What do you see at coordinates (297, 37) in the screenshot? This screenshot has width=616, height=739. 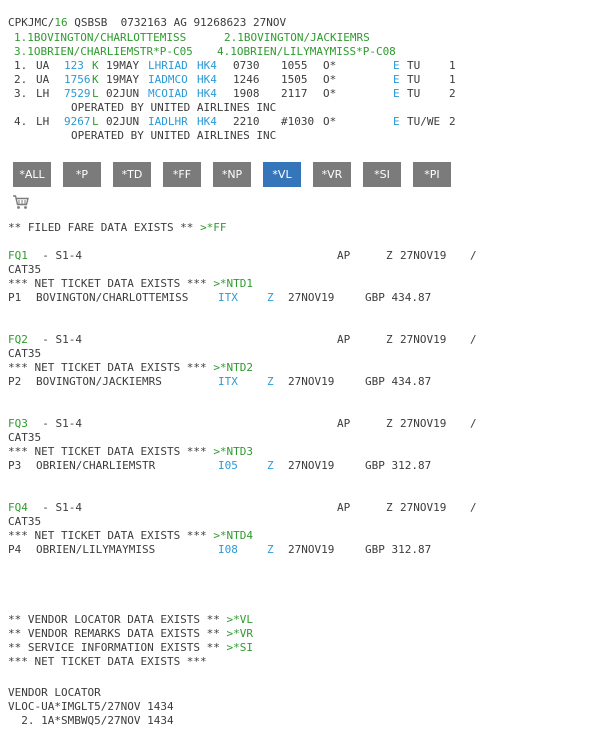 I see `passenger-name-2: 2.1BOVINGTON/JACKIEMRS` at bounding box center [297, 37].